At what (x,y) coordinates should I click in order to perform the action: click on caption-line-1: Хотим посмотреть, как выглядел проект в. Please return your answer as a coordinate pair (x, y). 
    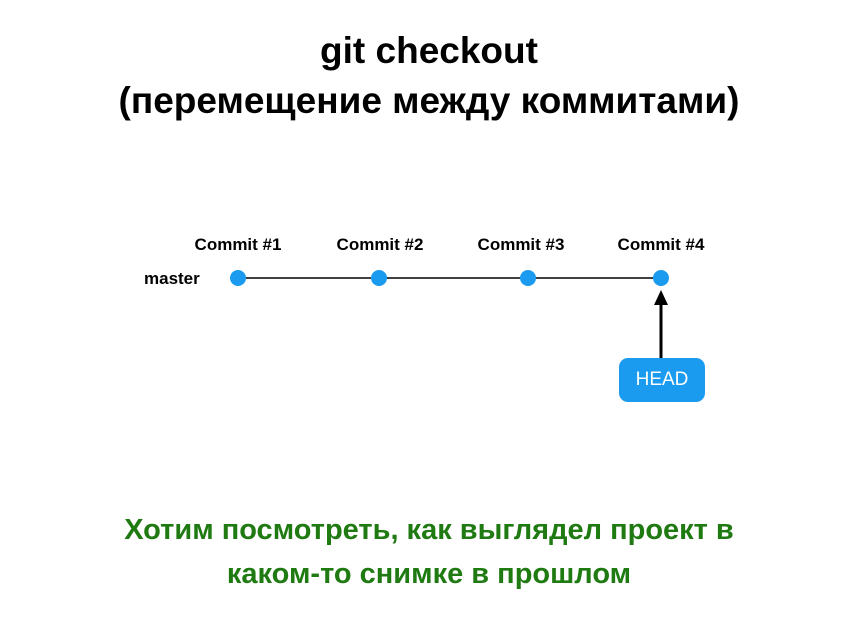
    Looking at the image, I should click on (429, 530).